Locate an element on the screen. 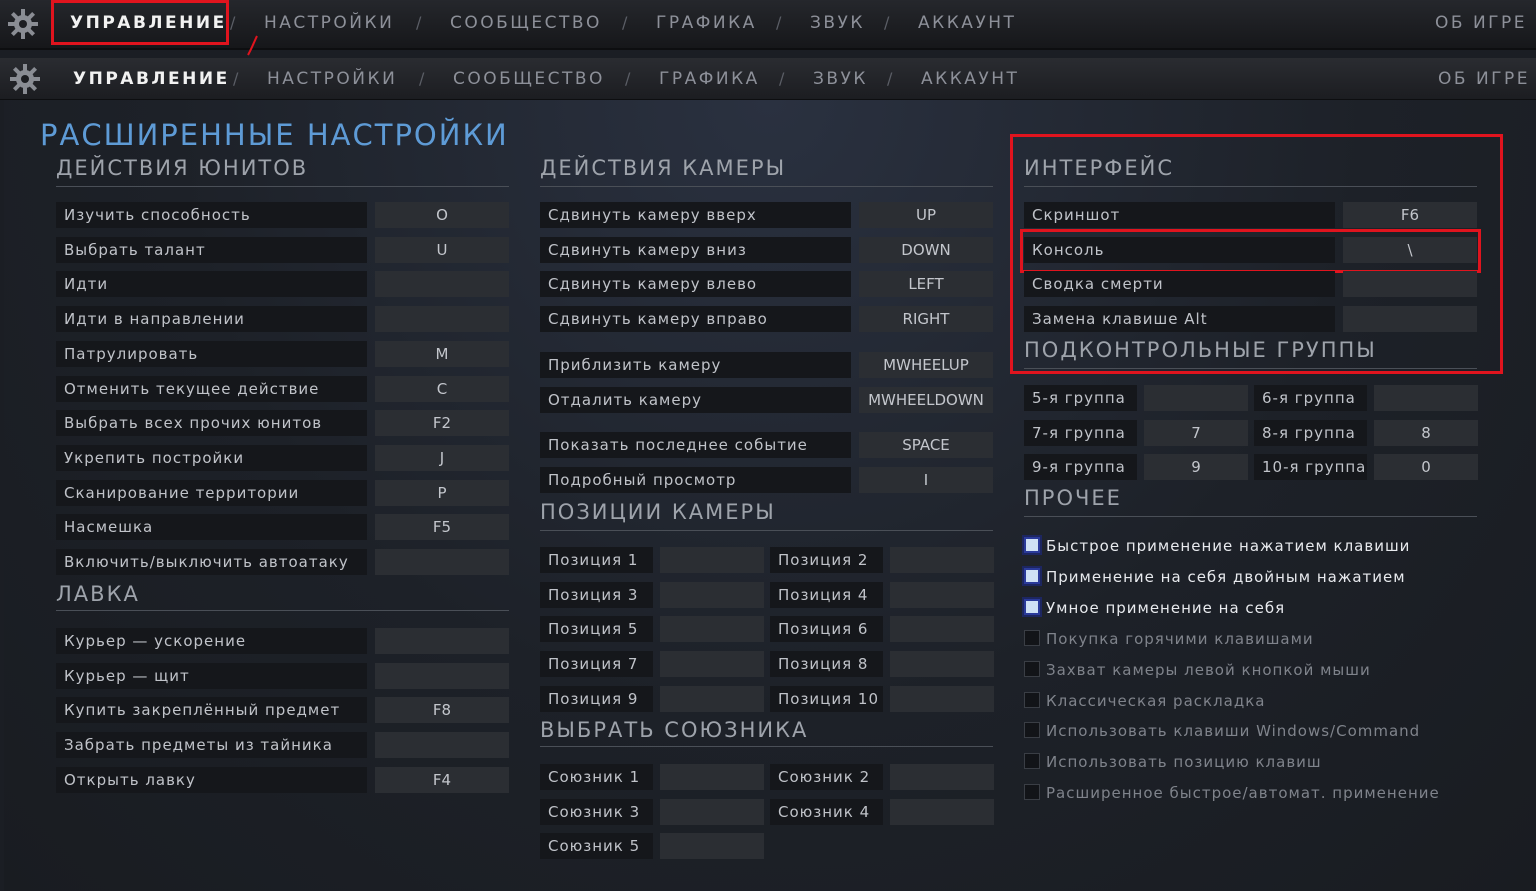  key-binding-field: MWHEELDOWN is located at coordinates (926, 399).